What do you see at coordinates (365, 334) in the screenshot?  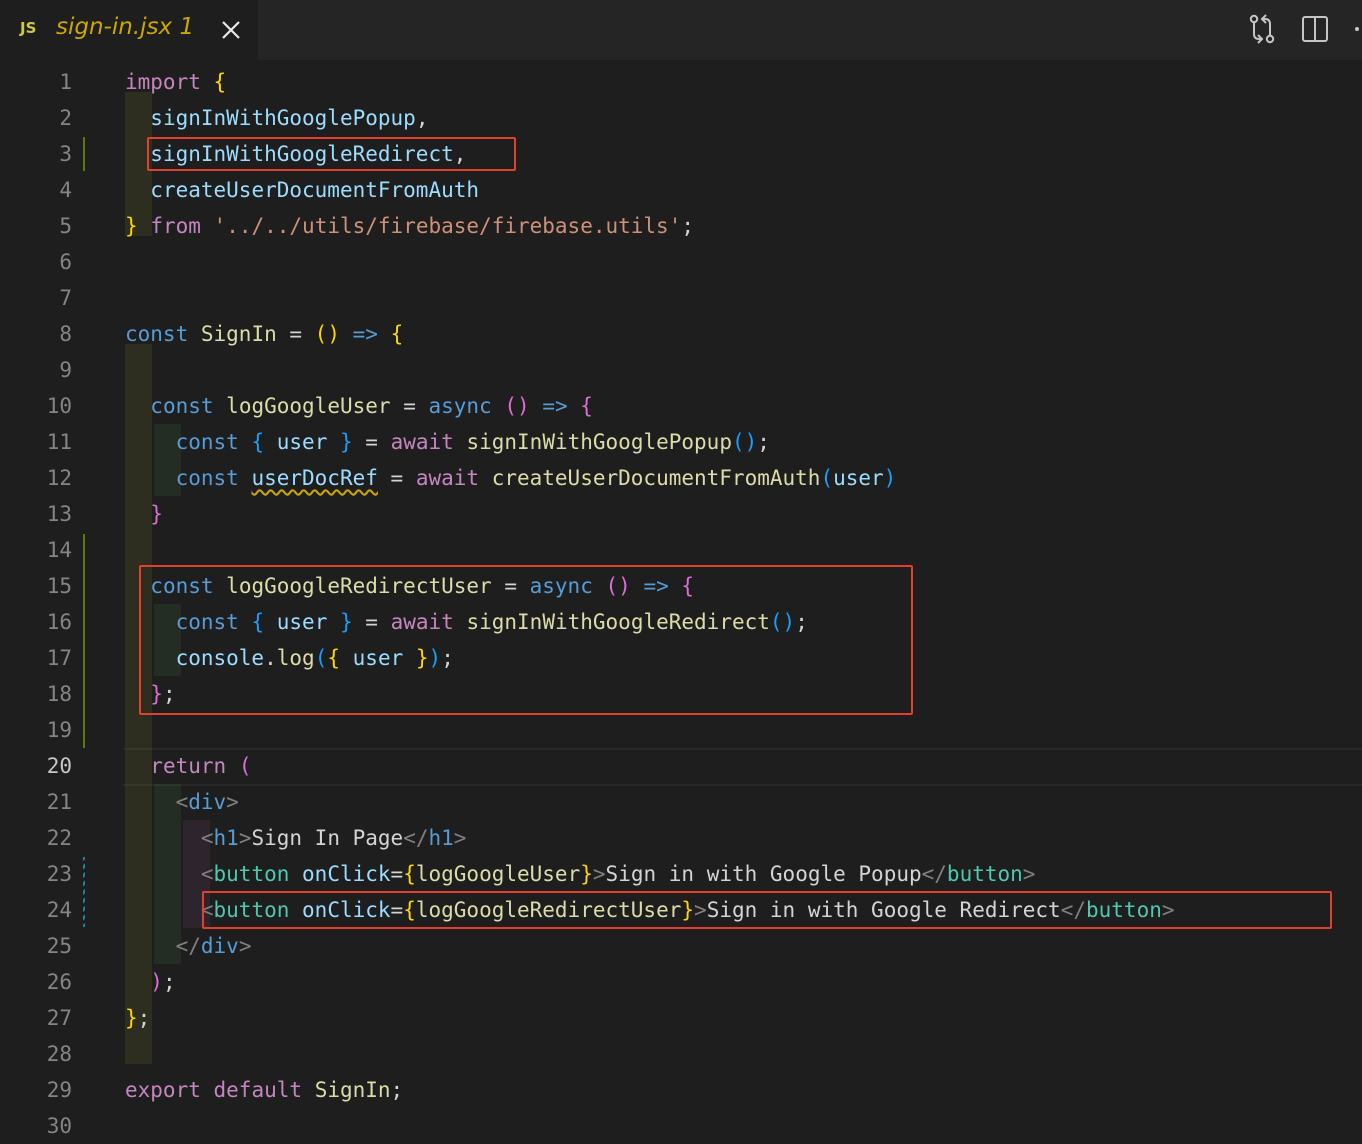 I see `code-token: =>` at bounding box center [365, 334].